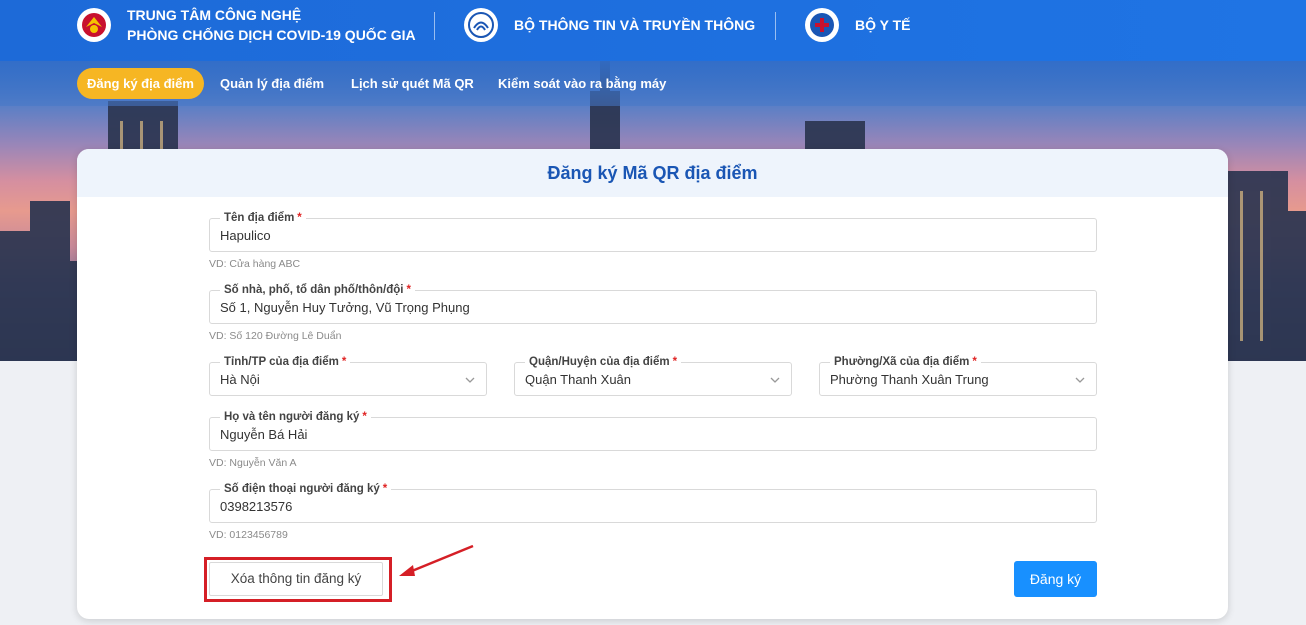 This screenshot has width=1306, height=625. What do you see at coordinates (94, 25) in the screenshot?
I see `covid-center-logo-icon` at bounding box center [94, 25].